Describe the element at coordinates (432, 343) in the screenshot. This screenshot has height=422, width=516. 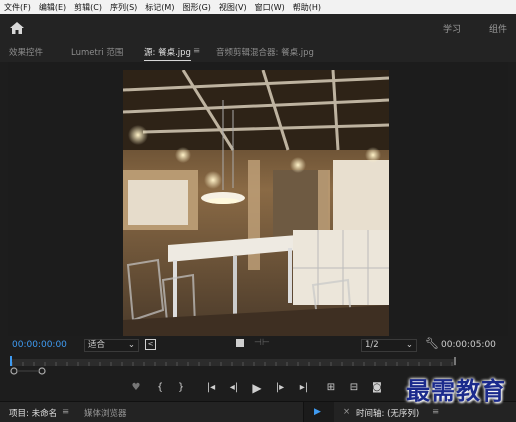
I see `wrench-icon: 🔧︎` at that location.